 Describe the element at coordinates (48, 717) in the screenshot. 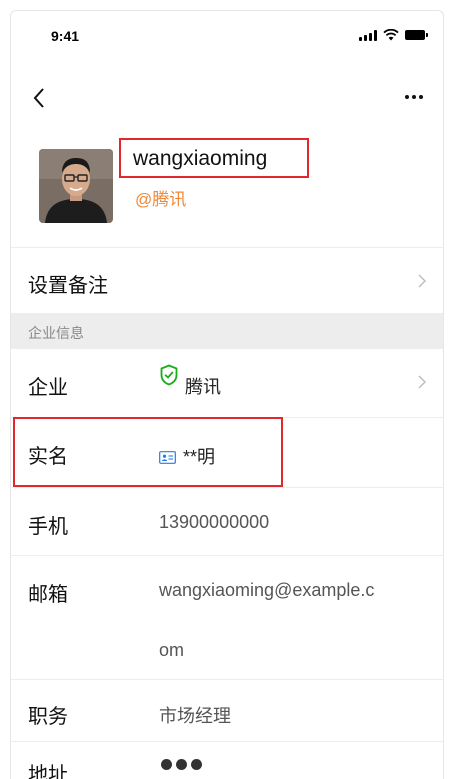

I see `title-label: 职务` at that location.